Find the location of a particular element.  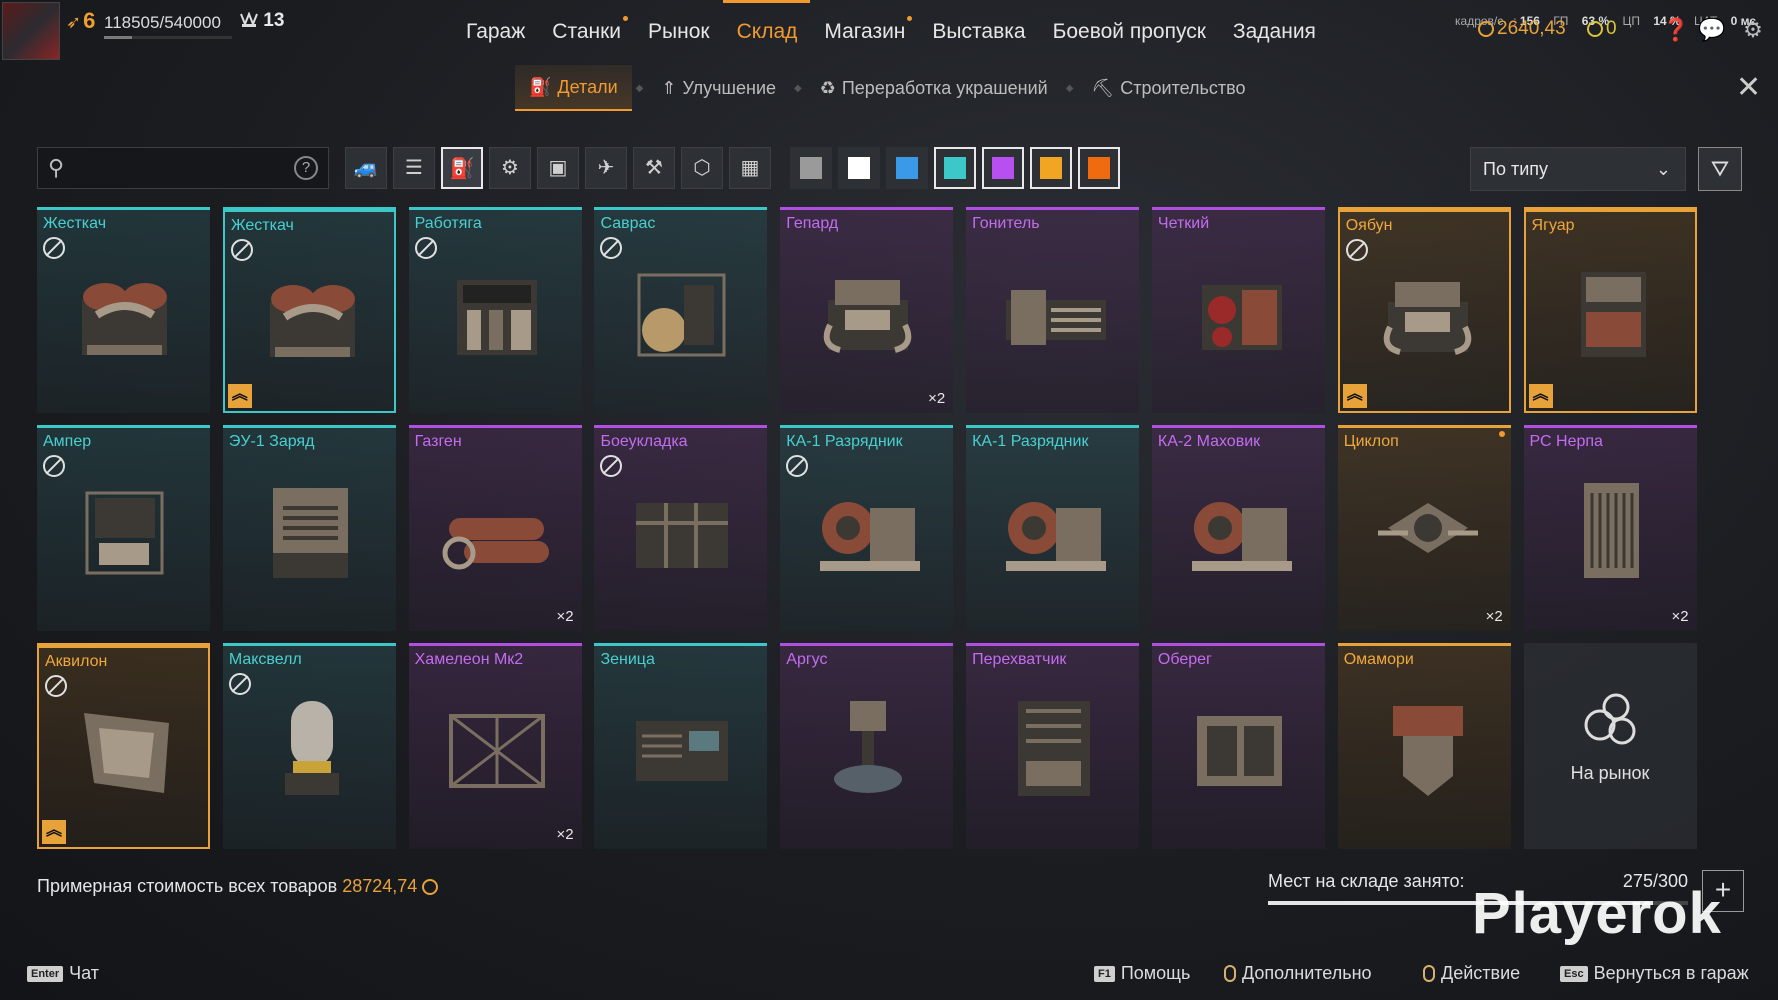

item-card: РС Нерпа ×2 is located at coordinates (1610, 528).